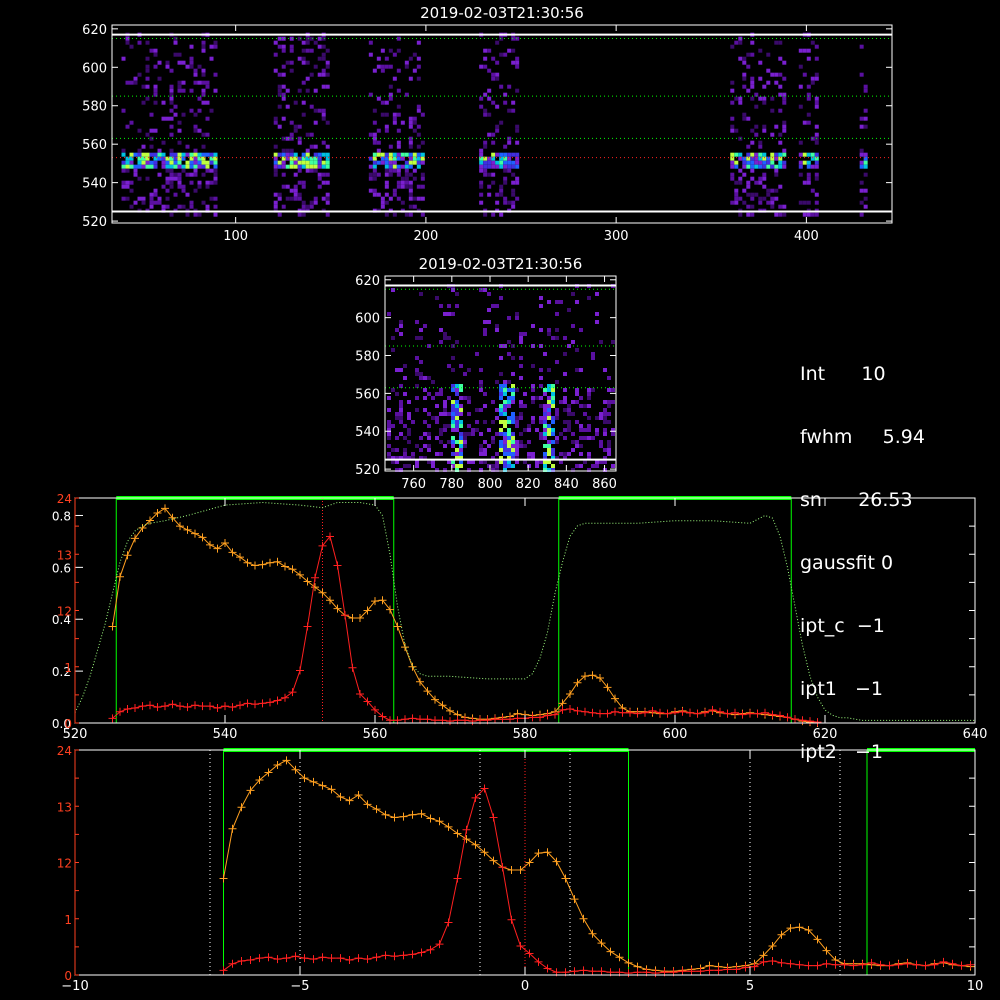 This screenshot has height=1000, width=1000. Describe the element at coordinates (525, 734) in the screenshot. I see `x-tick-label: 580` at that location.